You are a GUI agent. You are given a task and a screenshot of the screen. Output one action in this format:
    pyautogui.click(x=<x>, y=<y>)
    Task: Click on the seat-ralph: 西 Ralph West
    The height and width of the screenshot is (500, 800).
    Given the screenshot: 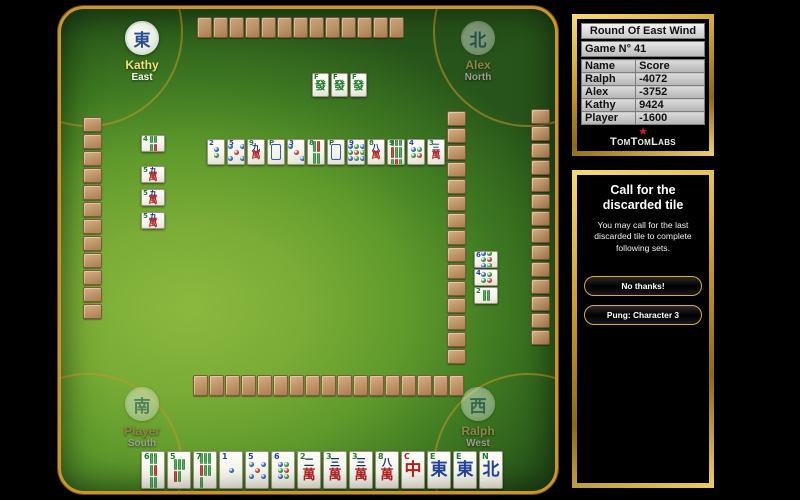 What is the action you would take?
    pyautogui.click(x=478, y=418)
    